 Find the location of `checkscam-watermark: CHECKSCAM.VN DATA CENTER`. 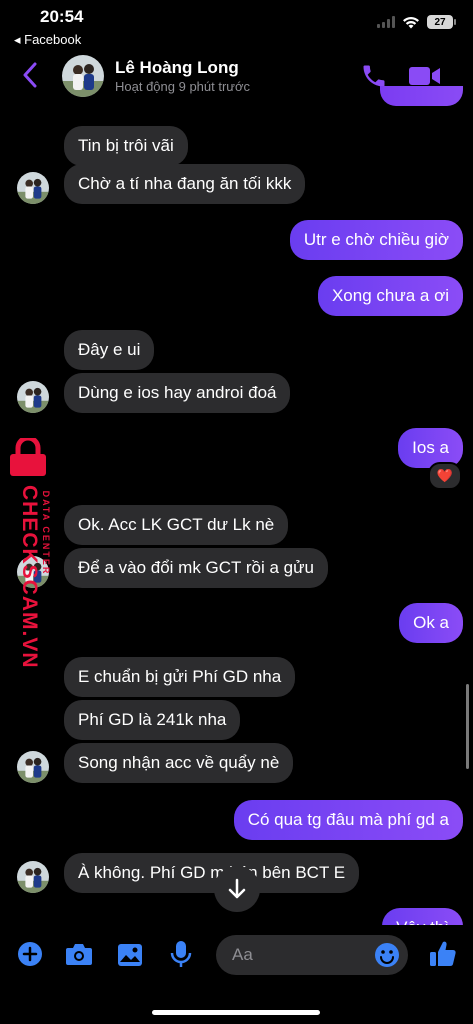

checkscam-watermark: CHECKSCAM.VN DATA CENTER is located at coordinates (29, 553).